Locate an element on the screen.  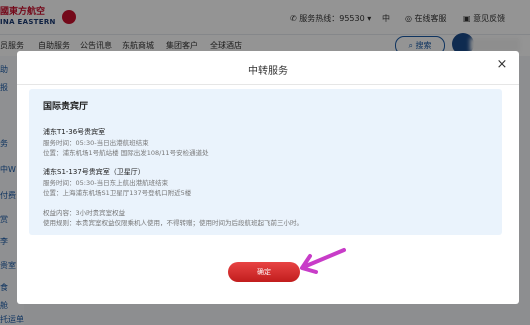
lounge-name: 浦东T1-36号贵宾室 is located at coordinates (74, 132).